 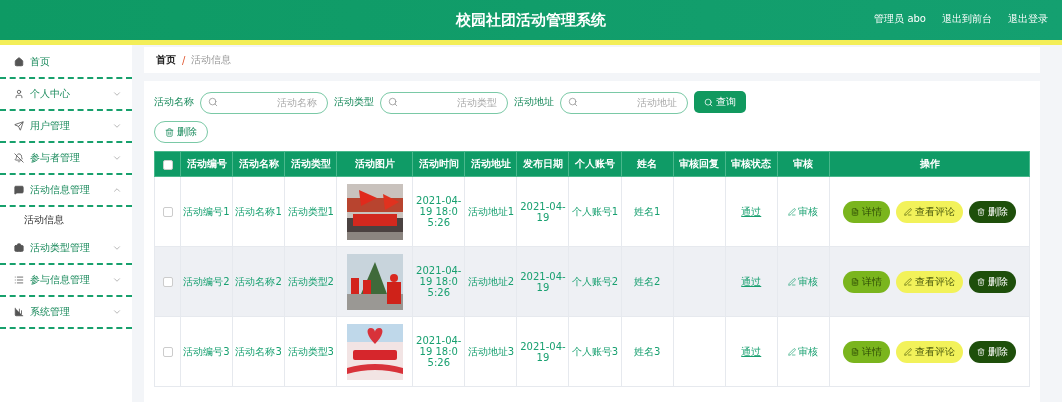 I want to click on table-cell: 活动名称1, so click(x=258, y=211).